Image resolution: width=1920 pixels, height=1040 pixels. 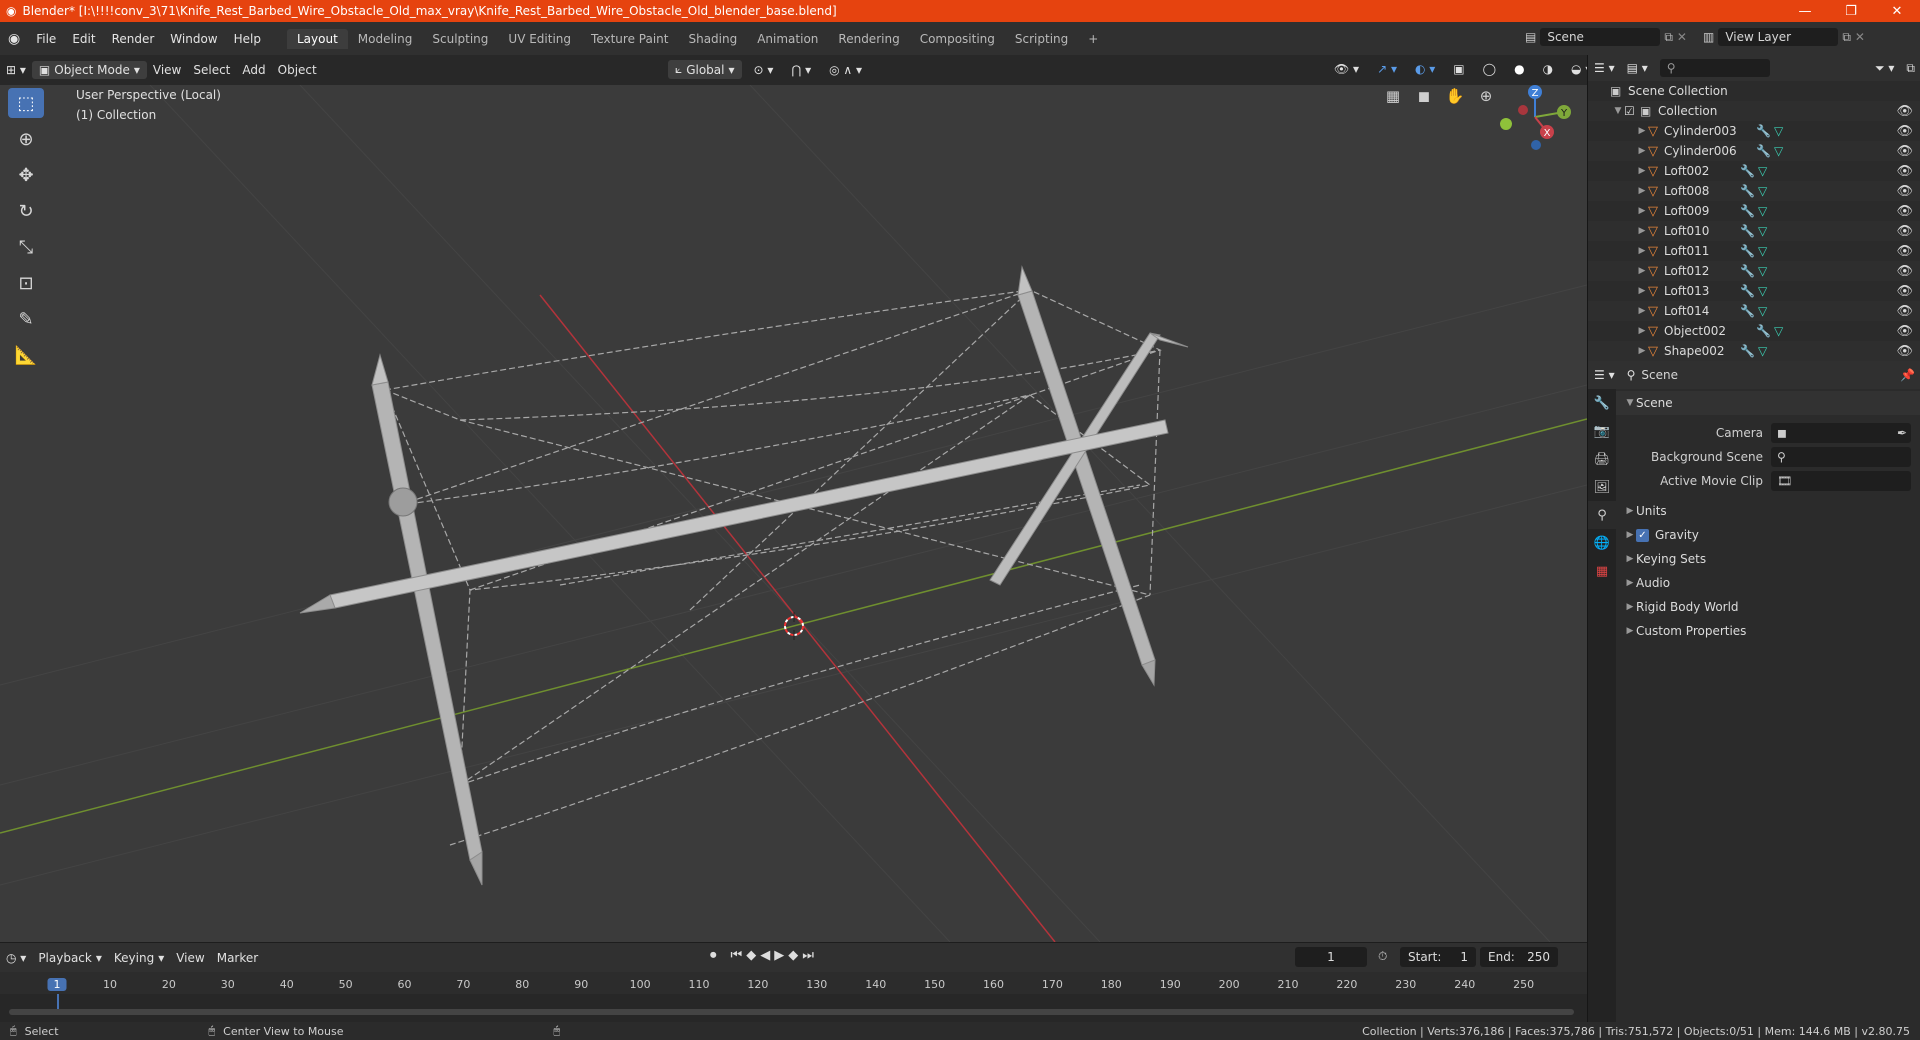 I want to click on visibility-icon: 👁 ▾, so click(x=1346, y=69).